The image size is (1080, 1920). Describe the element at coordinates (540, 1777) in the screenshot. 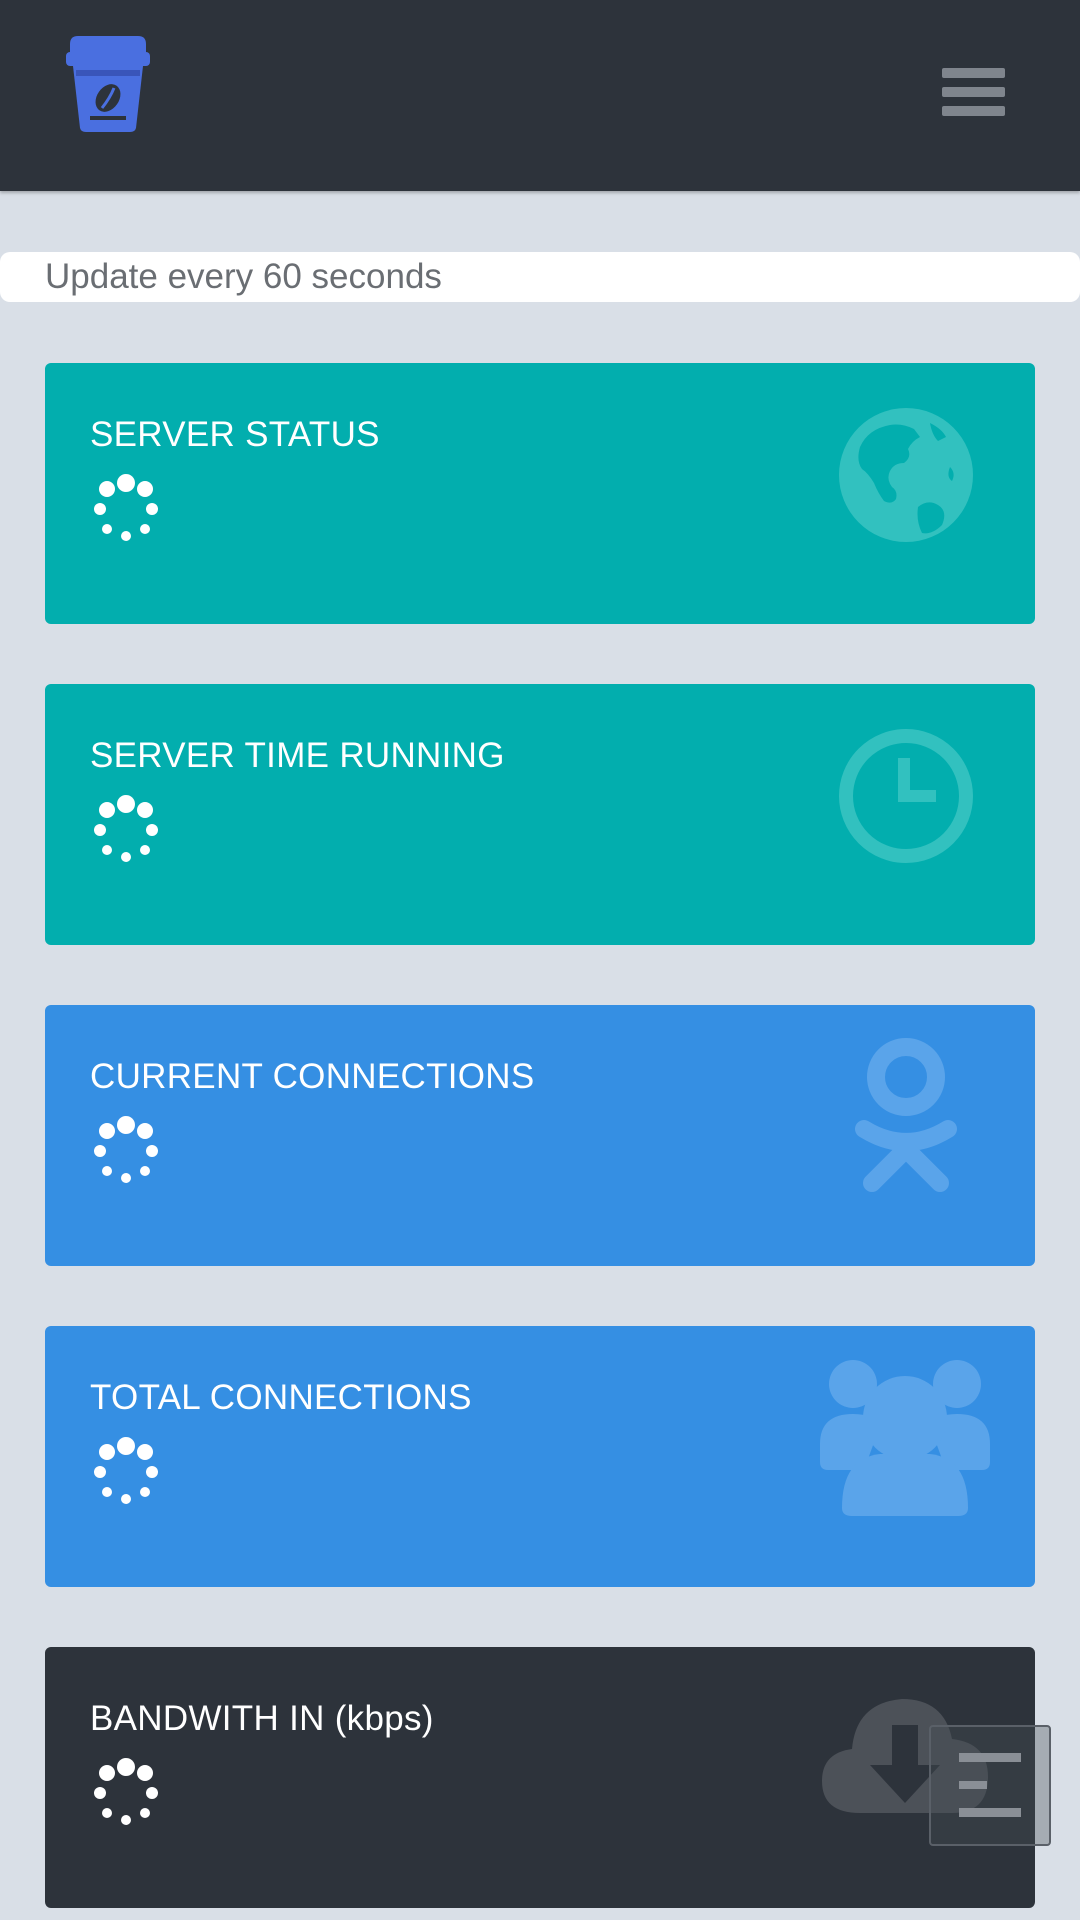

I see `bandwidth-in-card: BANDWITH IN (kbps)` at that location.